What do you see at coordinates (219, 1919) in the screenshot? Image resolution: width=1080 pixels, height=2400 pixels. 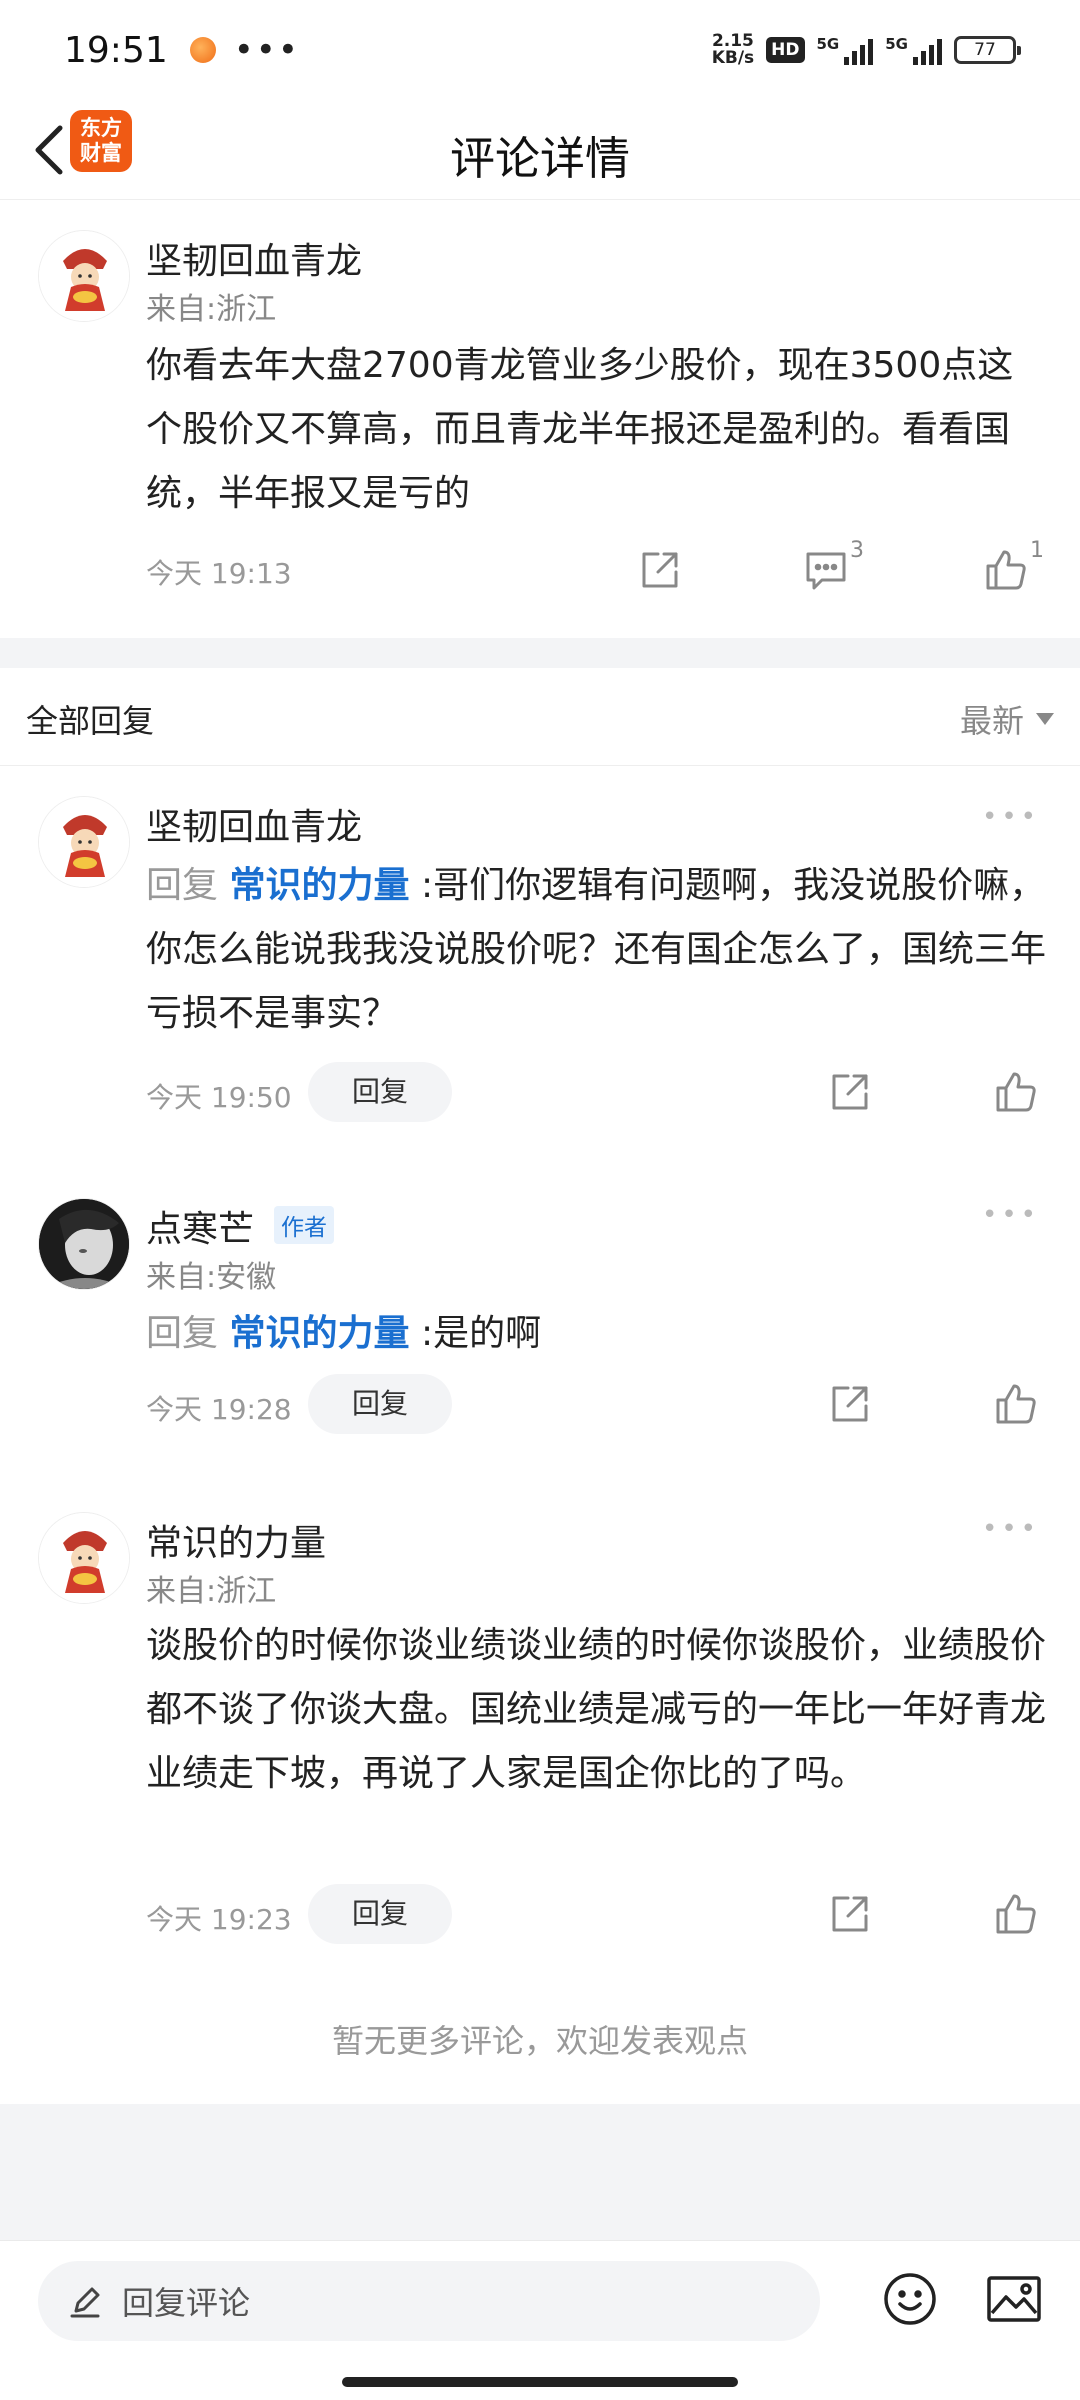 I see `reply-time: 今天 19:23` at bounding box center [219, 1919].